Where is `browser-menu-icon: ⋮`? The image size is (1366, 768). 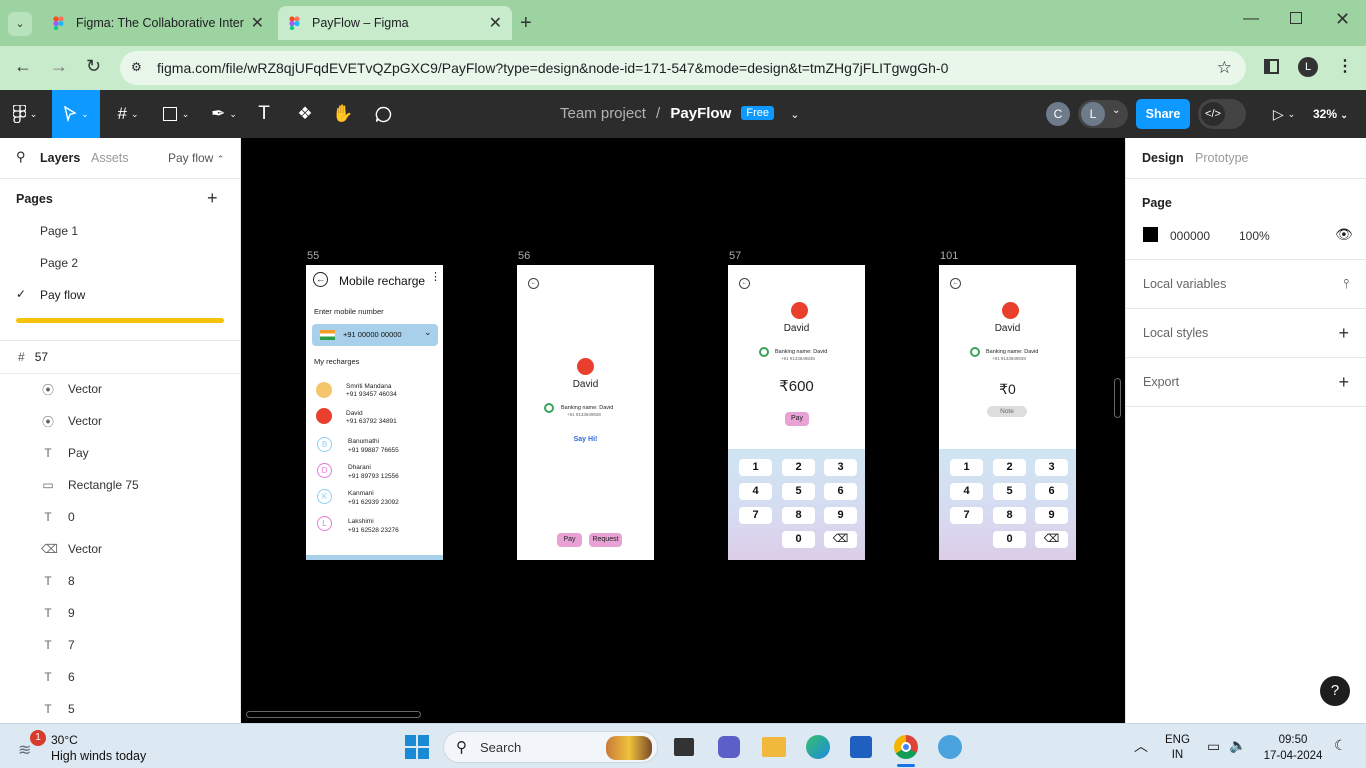
browser-menu-icon: ⋮ is located at coordinates (1345, 66).